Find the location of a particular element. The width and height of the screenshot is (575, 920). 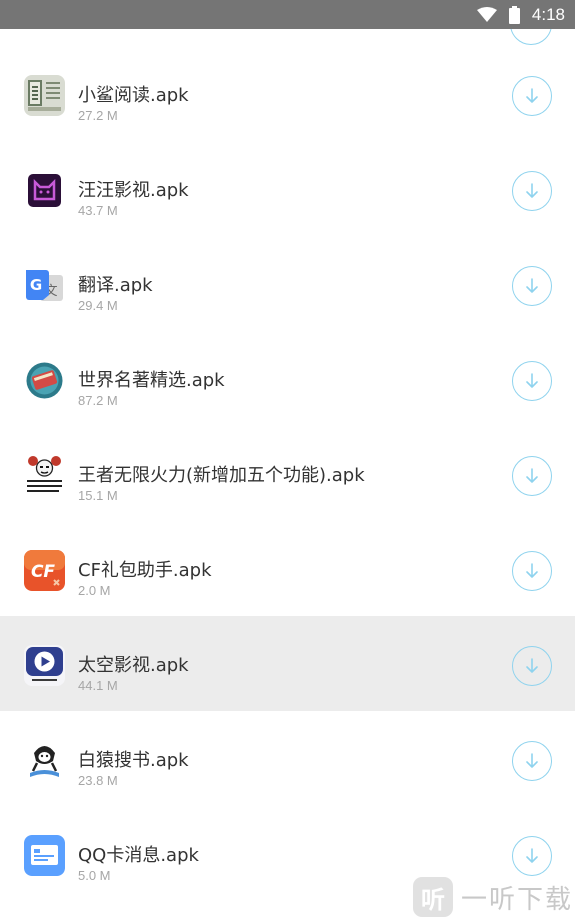

download-button-partial is located at coordinates (531, 37).